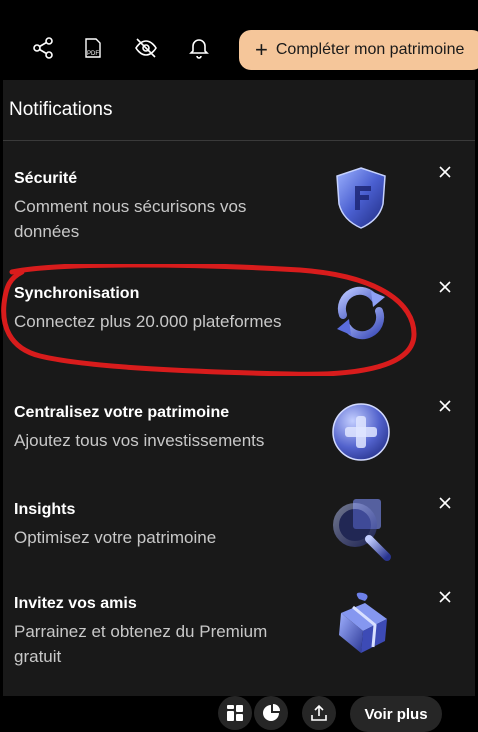 The height and width of the screenshot is (732, 478). What do you see at coordinates (361, 313) in the screenshot?
I see `sync-icon` at bounding box center [361, 313].